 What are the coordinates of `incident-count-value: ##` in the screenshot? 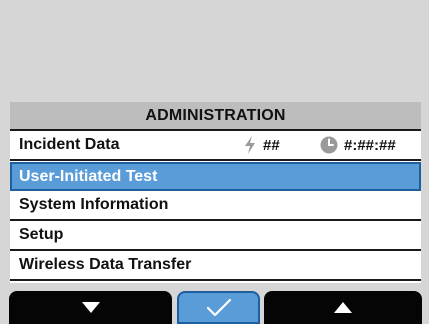 It's located at (271, 145).